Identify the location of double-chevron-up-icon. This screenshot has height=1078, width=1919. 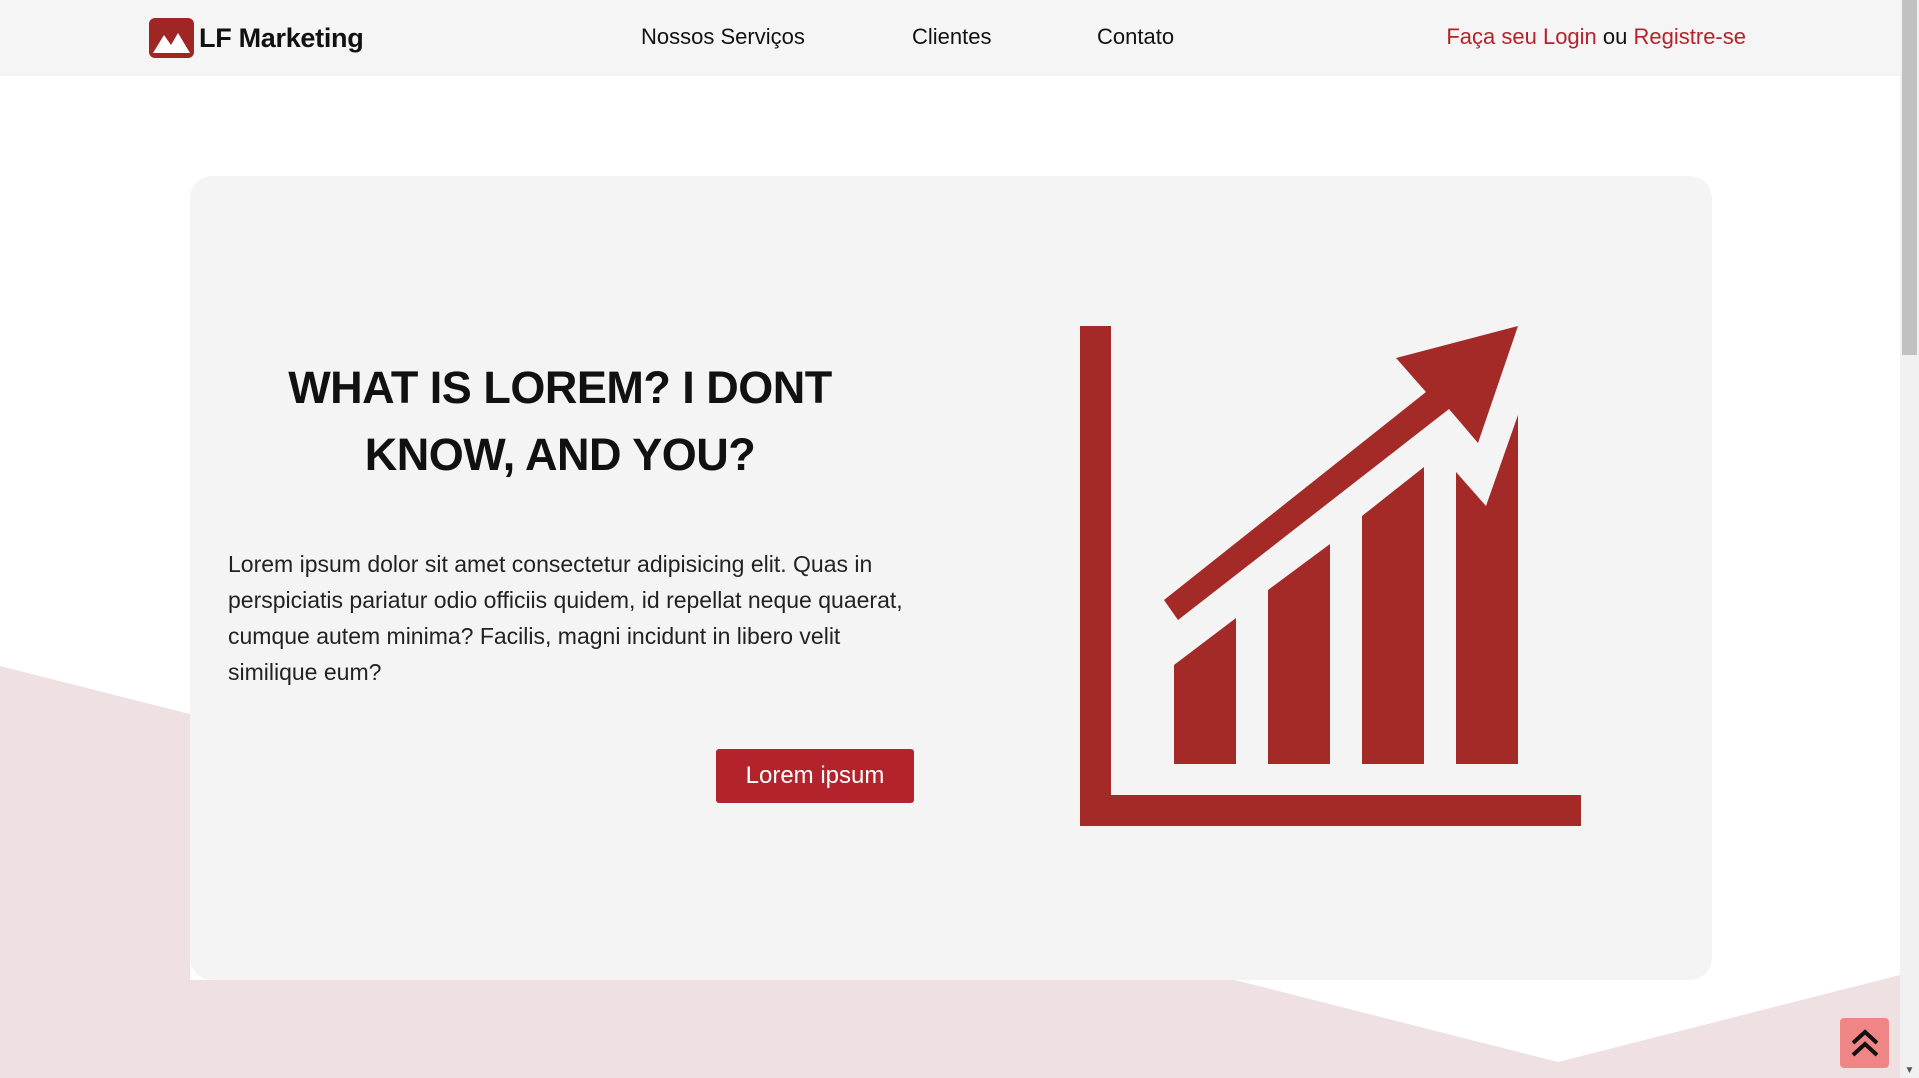
(1864, 1043).